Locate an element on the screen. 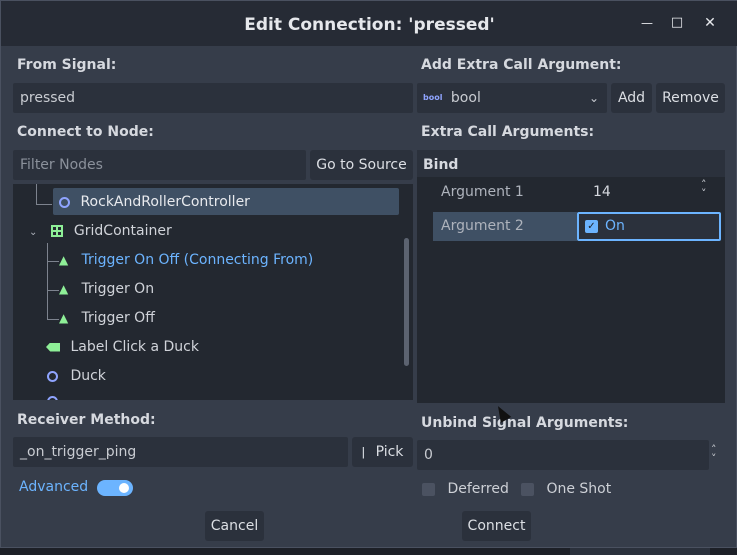 This screenshot has height=555, width=737. tree-item-label: Trigger Off is located at coordinates (118, 318).